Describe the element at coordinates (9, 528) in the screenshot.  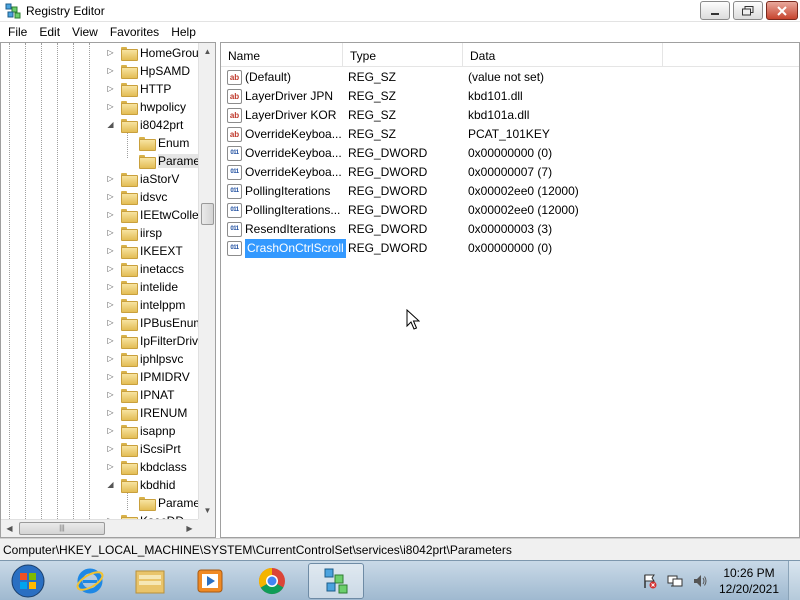
I see `scroll-left-icon: ◀` at that location.